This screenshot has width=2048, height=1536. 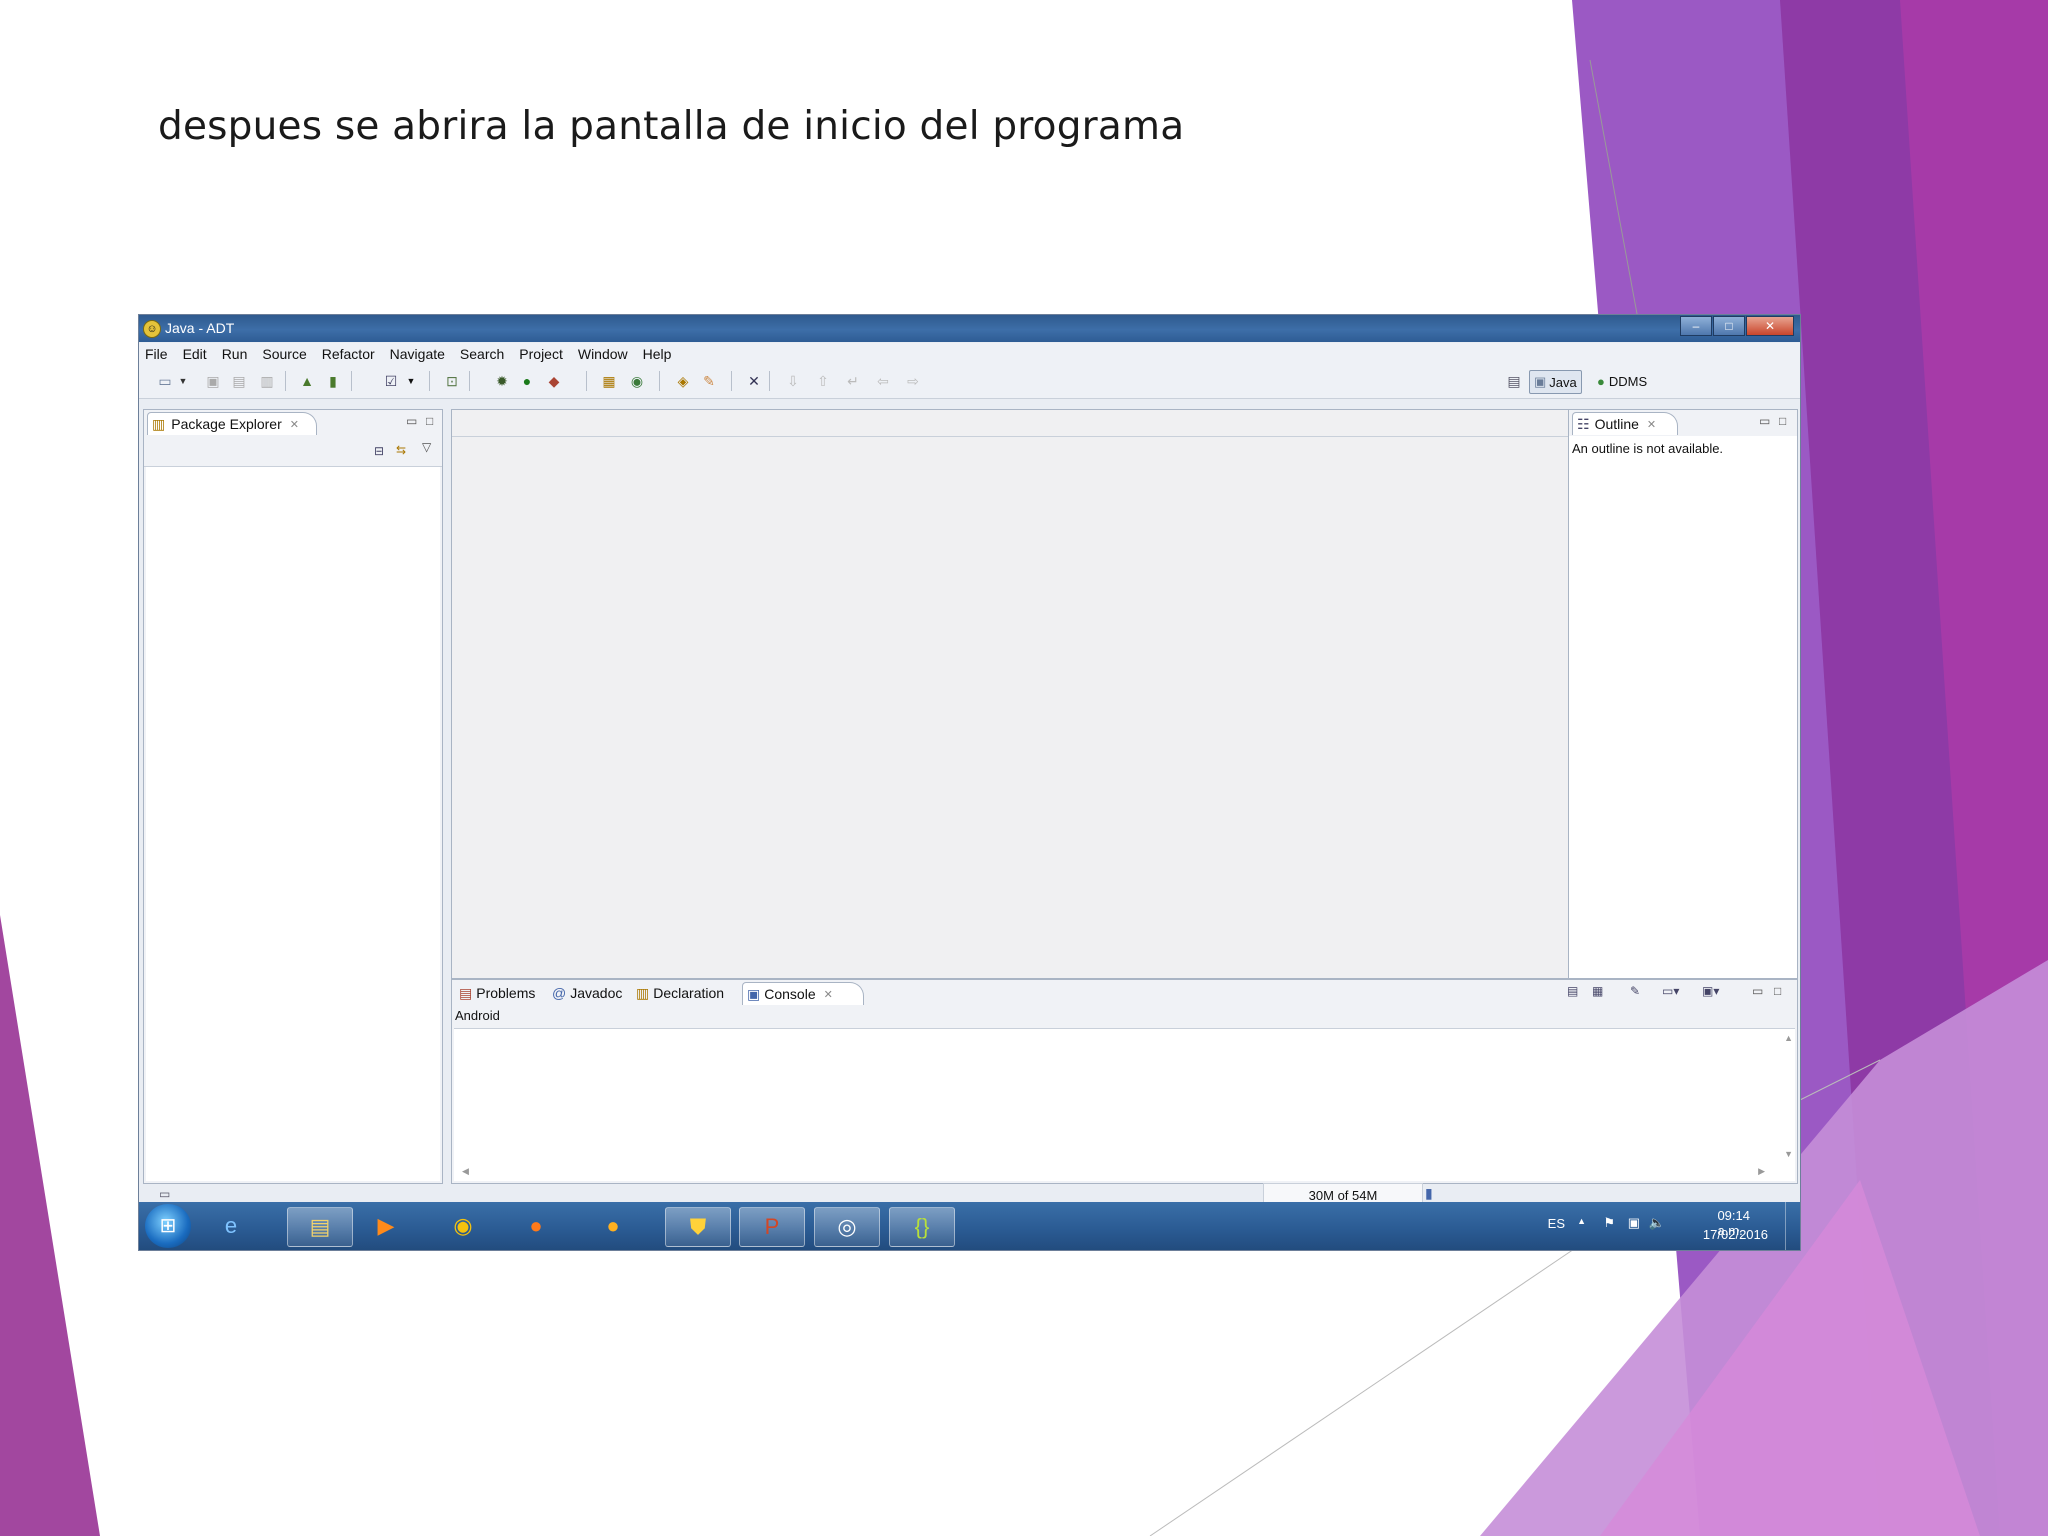 What do you see at coordinates (267, 381) in the screenshot?
I see `print-icon: ▥` at bounding box center [267, 381].